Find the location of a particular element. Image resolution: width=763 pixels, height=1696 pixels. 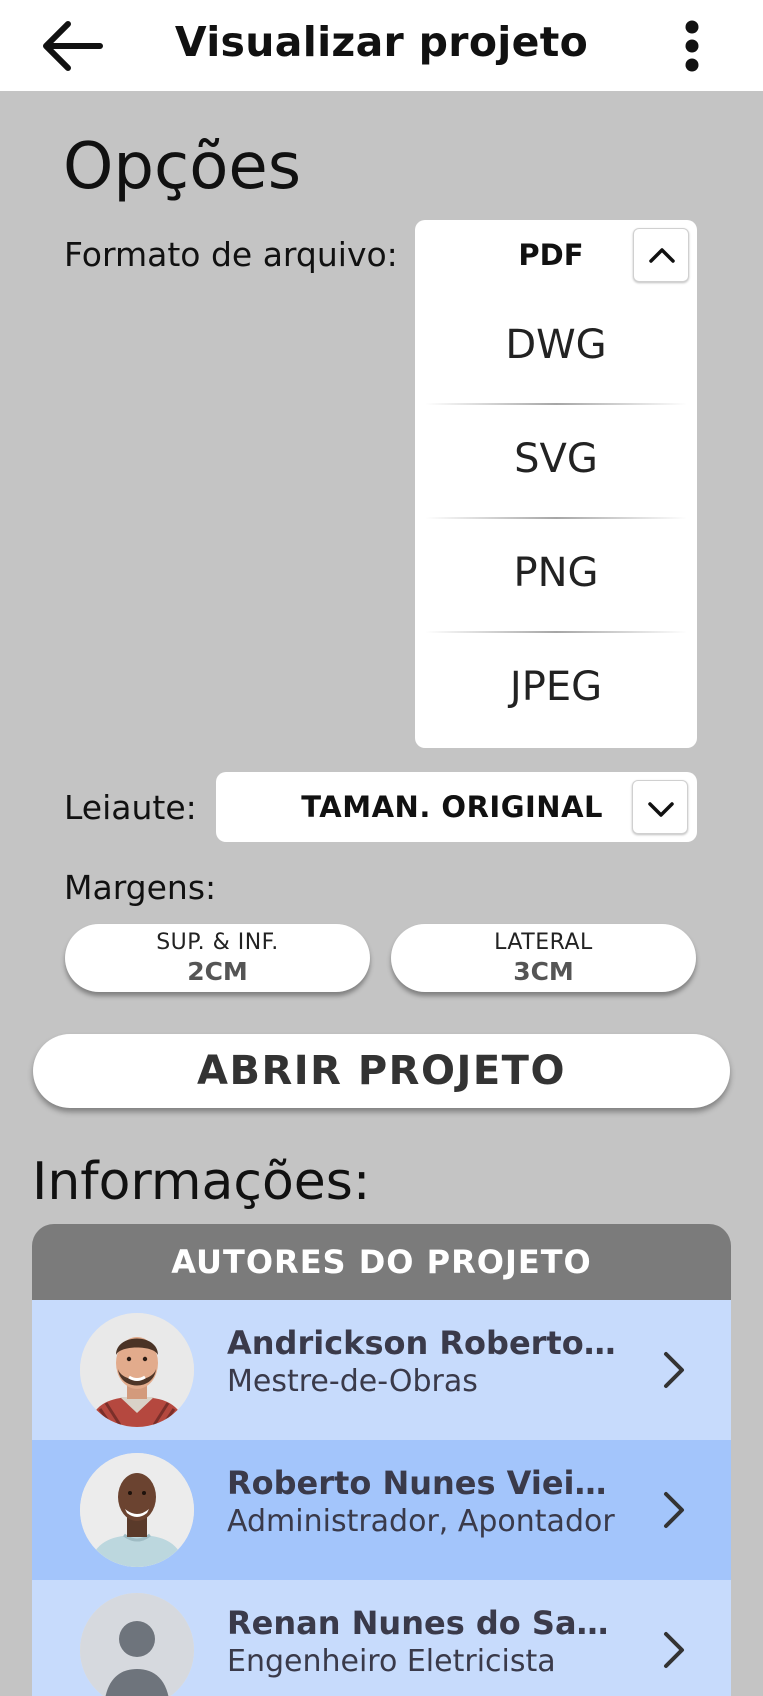

margin-top-bottom-value: 2CM is located at coordinates (217, 971).